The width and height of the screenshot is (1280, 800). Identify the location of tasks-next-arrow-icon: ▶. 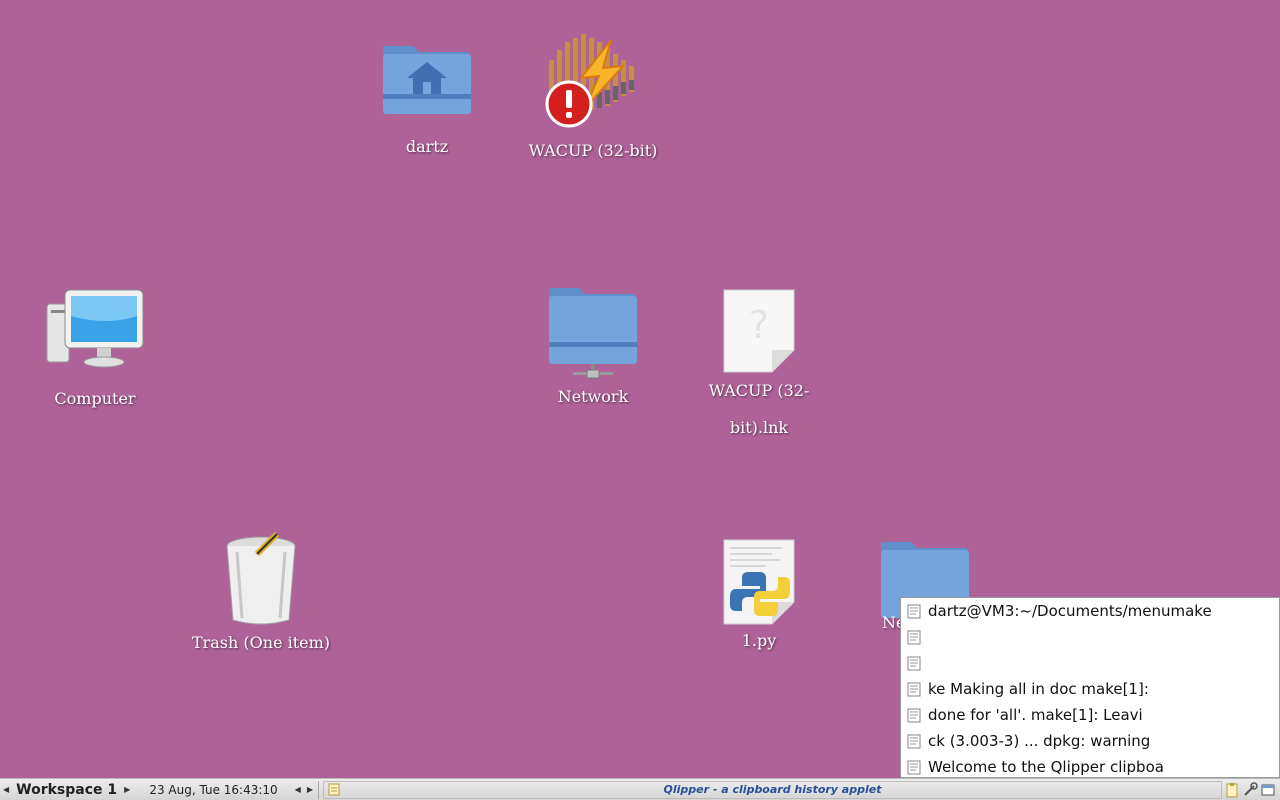
(310, 789).